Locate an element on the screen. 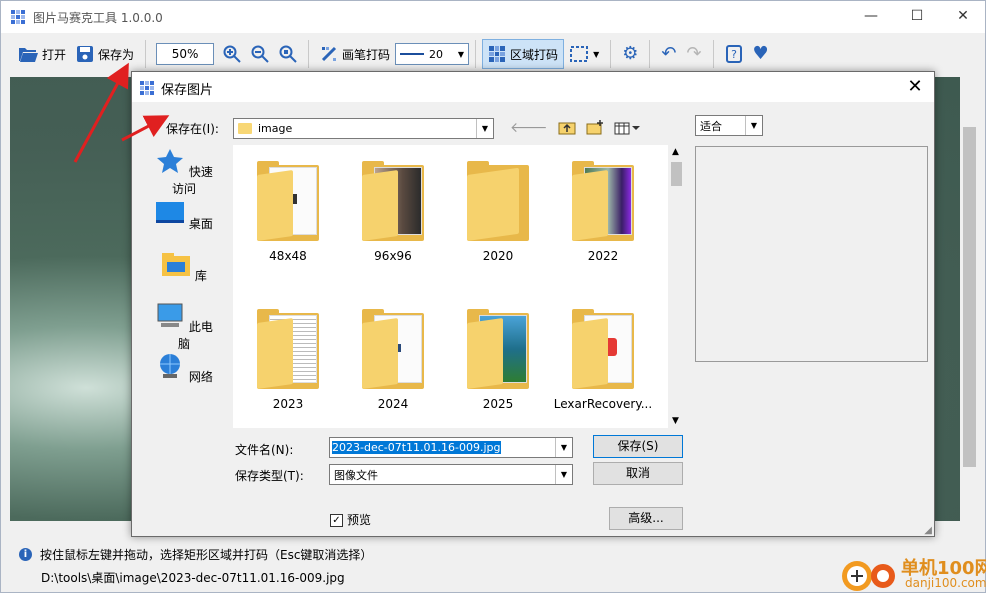  list-item: 2020 is located at coordinates (498, 212).